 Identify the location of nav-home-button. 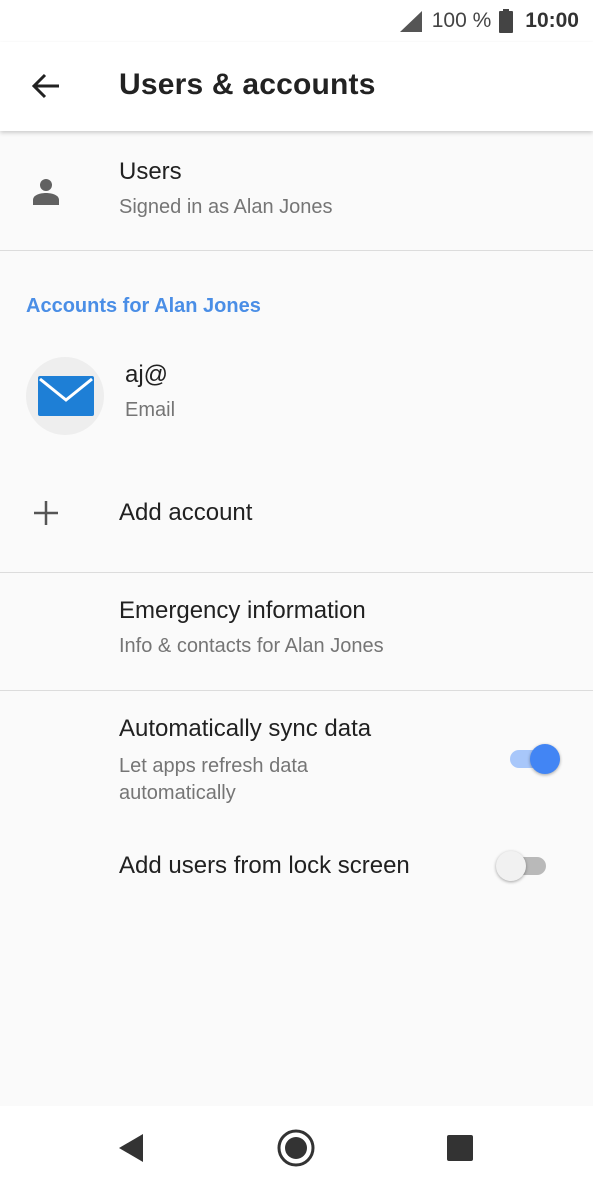
(296, 1148).